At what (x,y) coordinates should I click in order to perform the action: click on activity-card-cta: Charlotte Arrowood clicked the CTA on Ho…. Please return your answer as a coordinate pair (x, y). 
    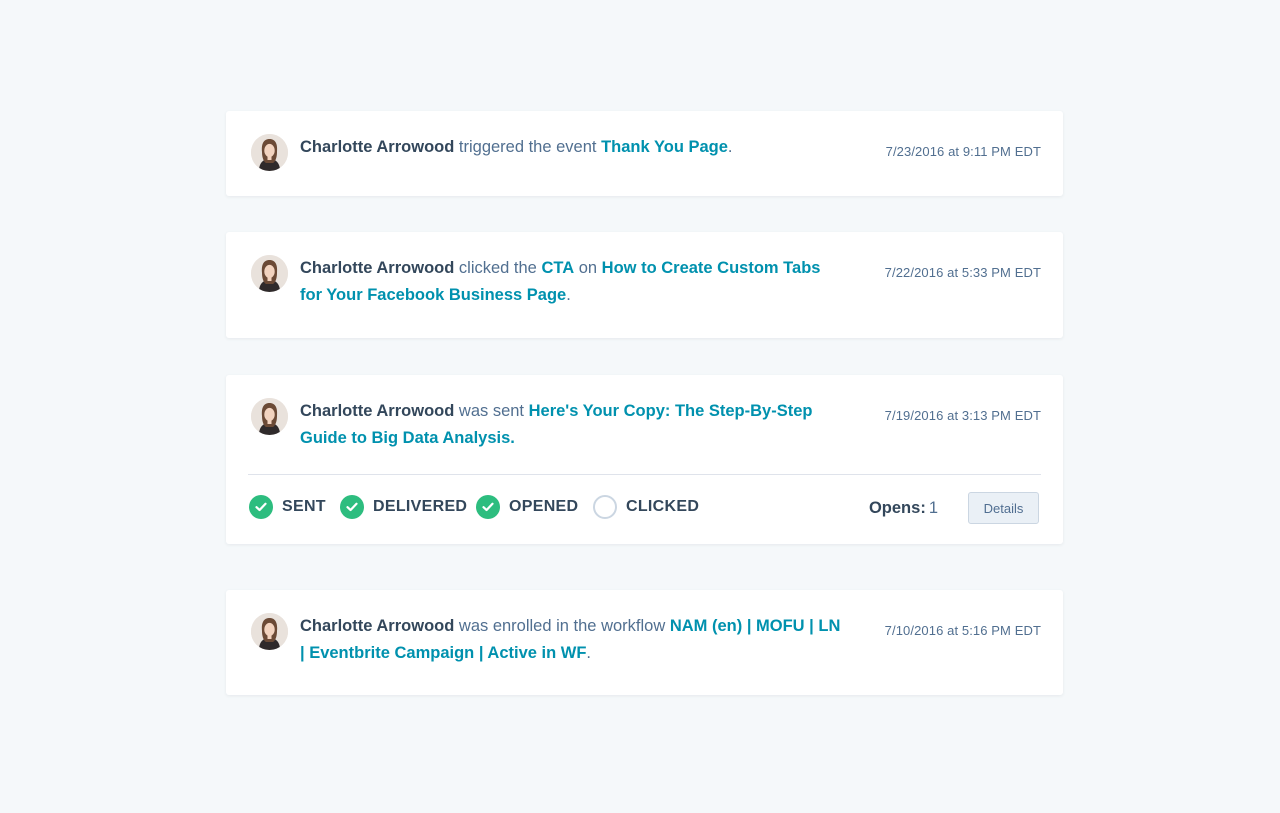
    Looking at the image, I should click on (644, 285).